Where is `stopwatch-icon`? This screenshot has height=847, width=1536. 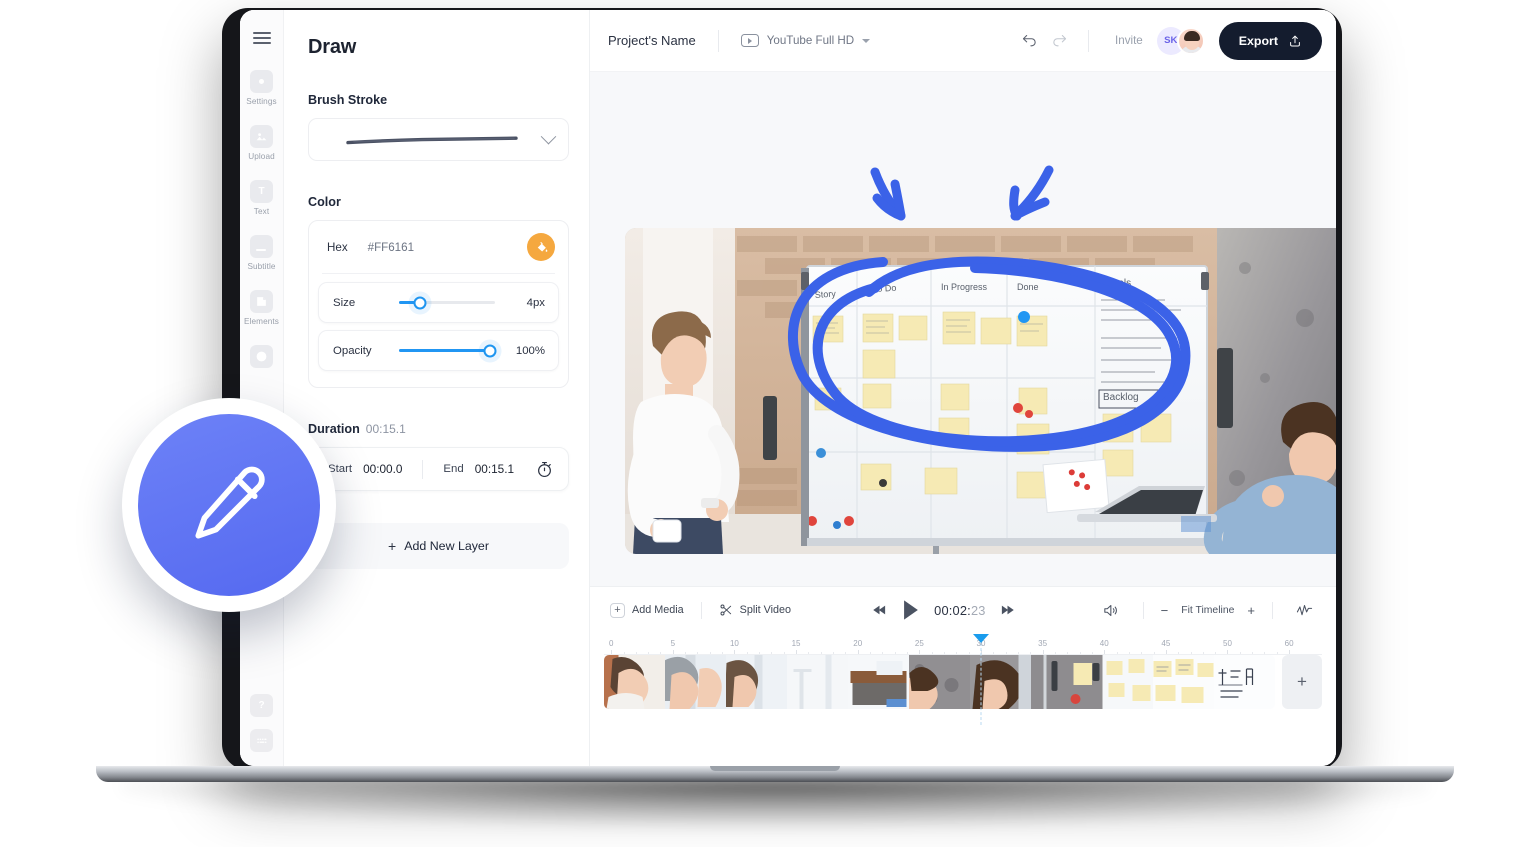 stopwatch-icon is located at coordinates (544, 469).